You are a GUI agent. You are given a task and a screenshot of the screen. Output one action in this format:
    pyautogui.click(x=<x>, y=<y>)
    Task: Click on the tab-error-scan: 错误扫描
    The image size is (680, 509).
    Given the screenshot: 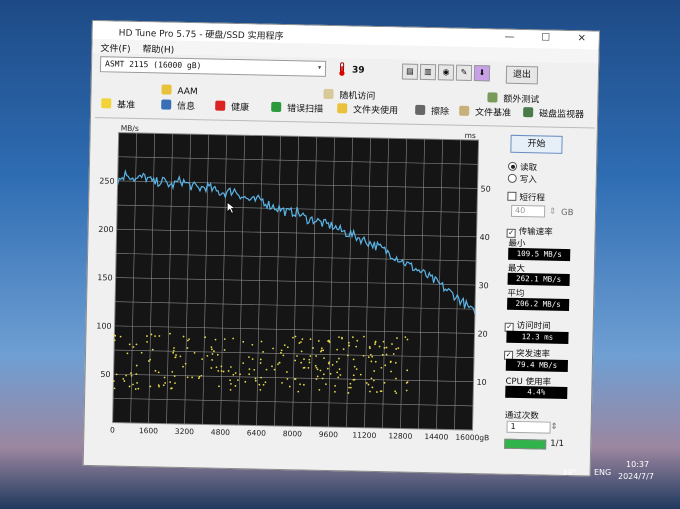 What is the action you would take?
    pyautogui.click(x=297, y=108)
    